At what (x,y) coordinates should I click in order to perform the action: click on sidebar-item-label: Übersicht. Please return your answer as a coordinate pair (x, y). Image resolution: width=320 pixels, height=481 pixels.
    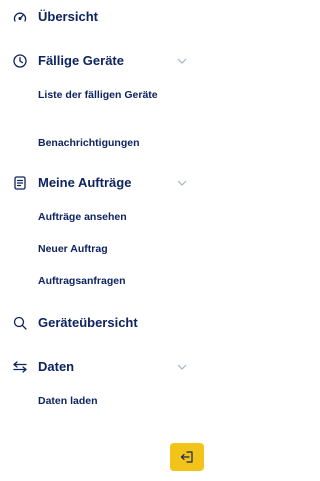
    Looking at the image, I should click on (68, 16).